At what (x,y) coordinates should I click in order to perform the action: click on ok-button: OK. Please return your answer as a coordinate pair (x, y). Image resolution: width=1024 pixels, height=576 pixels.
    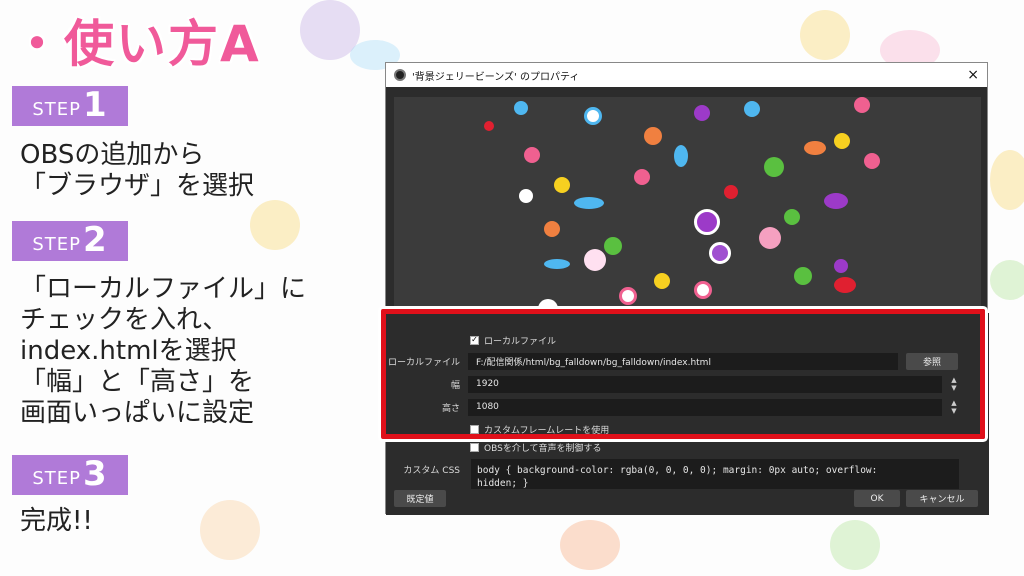
    Looking at the image, I should click on (877, 498).